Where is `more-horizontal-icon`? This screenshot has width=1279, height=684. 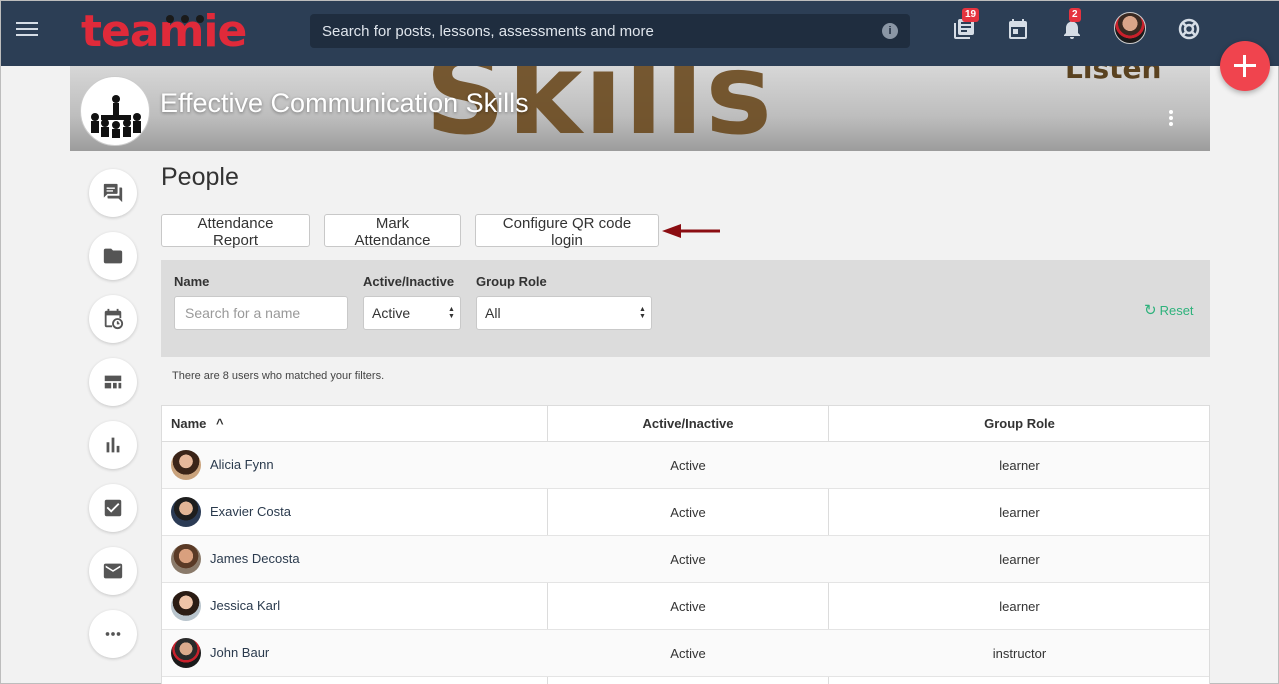 more-horizontal-icon is located at coordinates (113, 634).